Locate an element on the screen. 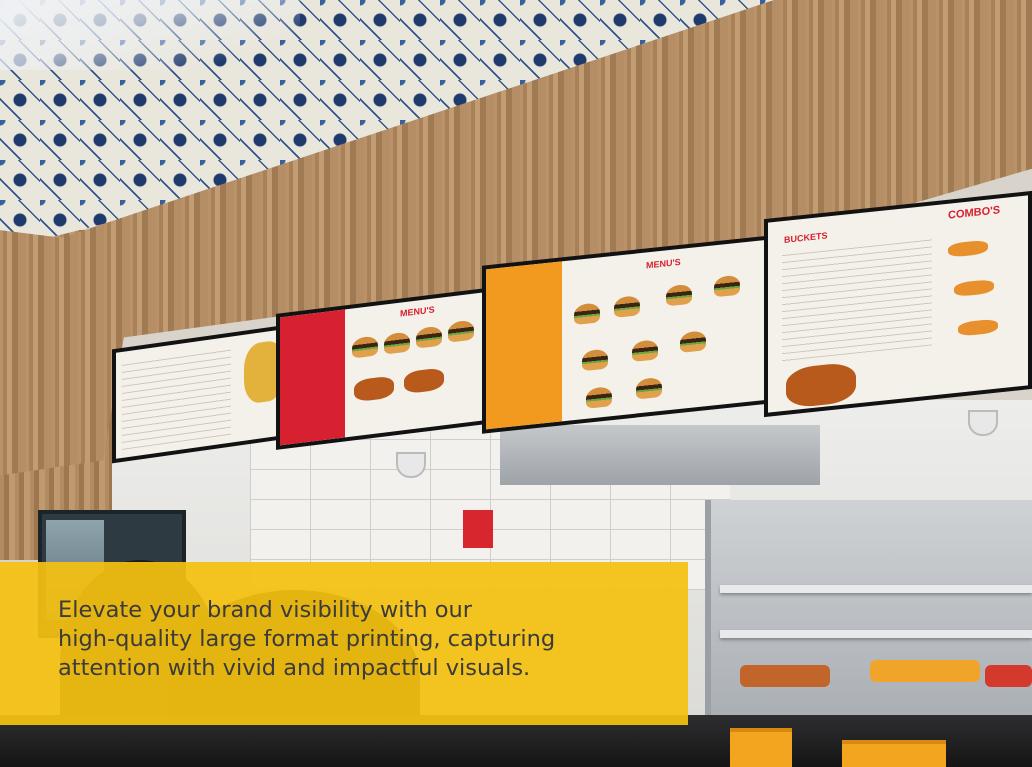 The image size is (1032, 767). fried-chicken-tray is located at coordinates (785, 676).